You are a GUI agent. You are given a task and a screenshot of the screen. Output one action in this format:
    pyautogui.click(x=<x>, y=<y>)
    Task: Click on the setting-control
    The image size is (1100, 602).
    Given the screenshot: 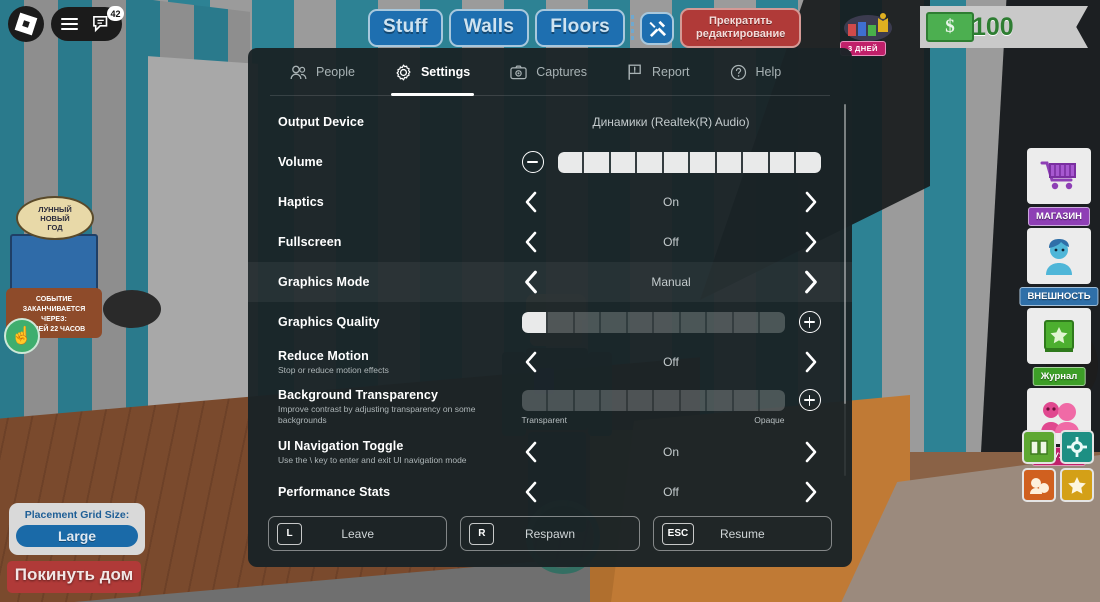 What is the action you would take?
    pyautogui.click(x=671, y=322)
    